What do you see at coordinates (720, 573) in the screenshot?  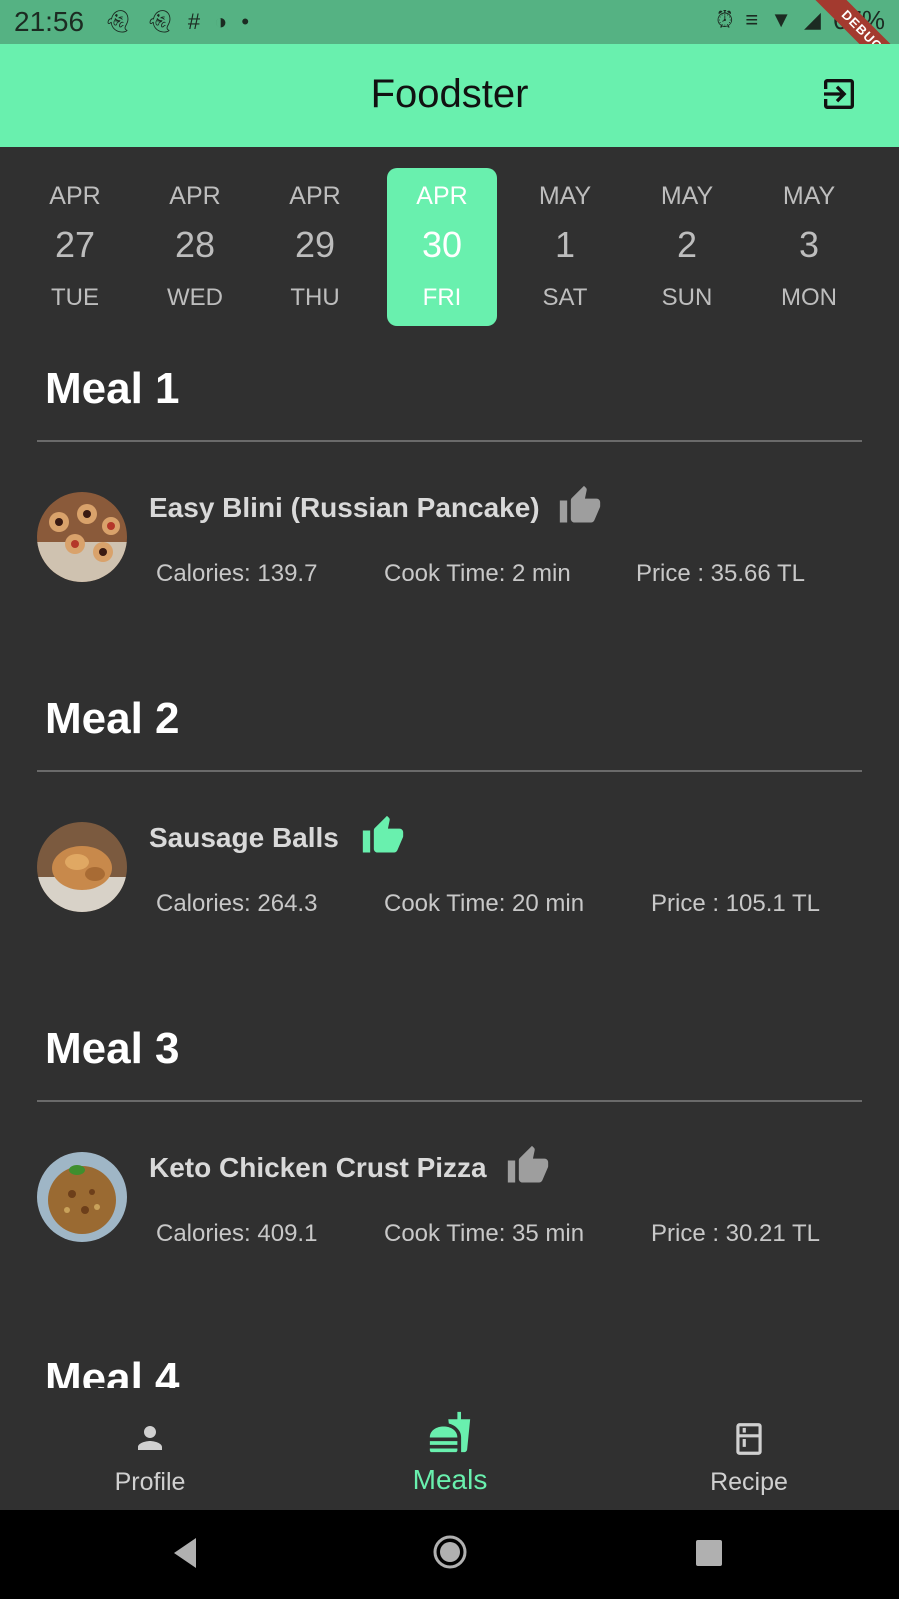 I see `meal-price: Price : 35.66 TL` at bounding box center [720, 573].